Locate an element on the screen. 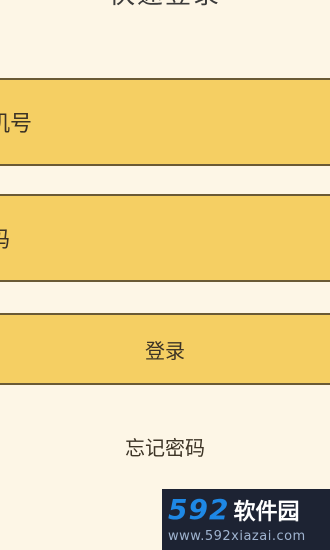  watermark-text: 软件园 is located at coordinates (266, 512).